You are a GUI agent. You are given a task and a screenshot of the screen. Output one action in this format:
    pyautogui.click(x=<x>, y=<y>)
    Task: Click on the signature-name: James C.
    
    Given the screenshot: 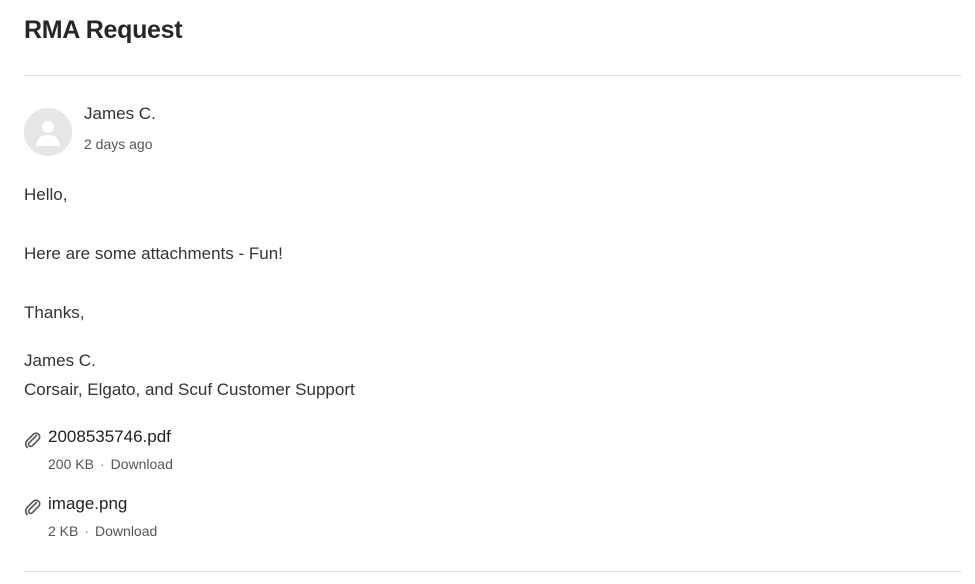 What is the action you would take?
    pyautogui.click(x=60, y=360)
    